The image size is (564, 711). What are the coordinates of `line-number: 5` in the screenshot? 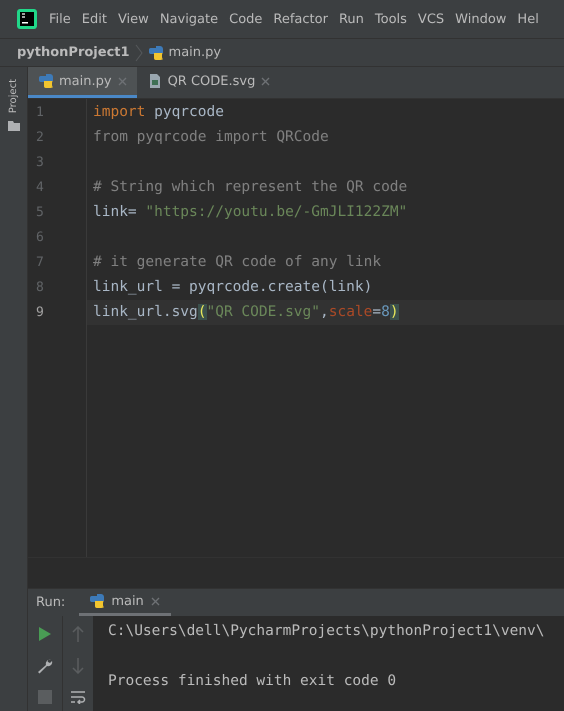 It's located at (40, 213).